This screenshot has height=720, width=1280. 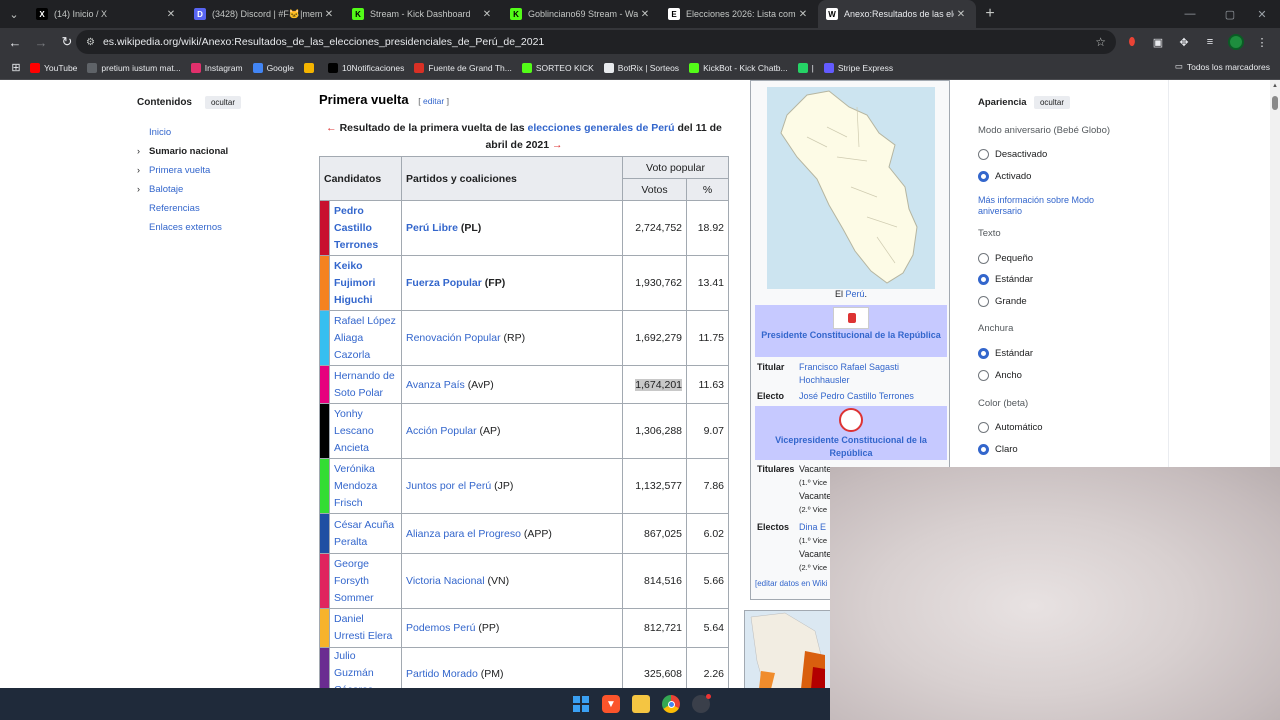 I want to click on anniversary-on-radio: Activado, so click(x=1004, y=176).